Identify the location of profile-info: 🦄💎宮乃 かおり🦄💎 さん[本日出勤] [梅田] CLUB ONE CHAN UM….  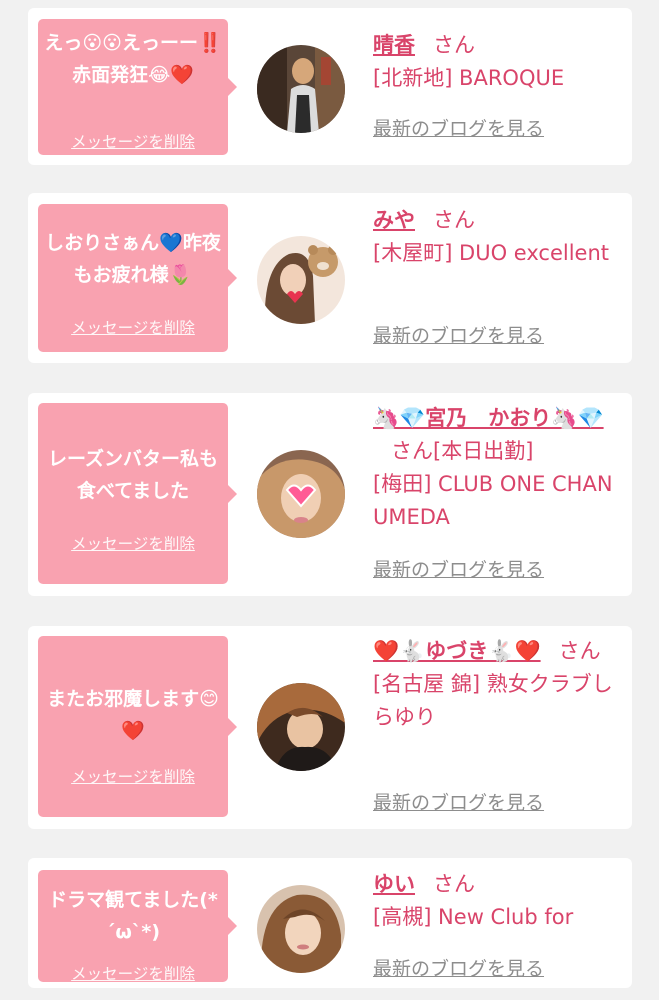
(495, 468).